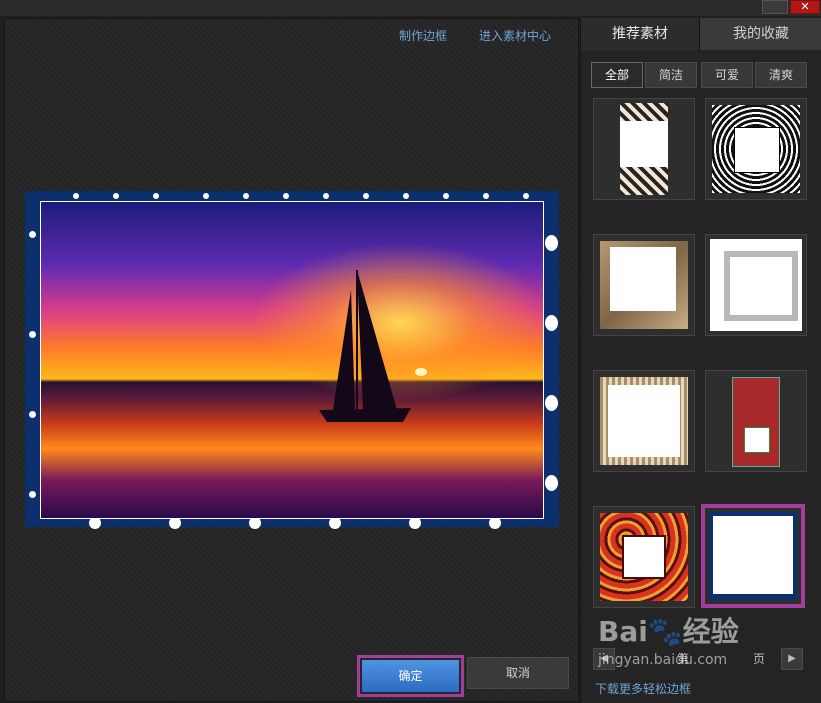  I want to click on thumb-pattern, so click(756, 422).